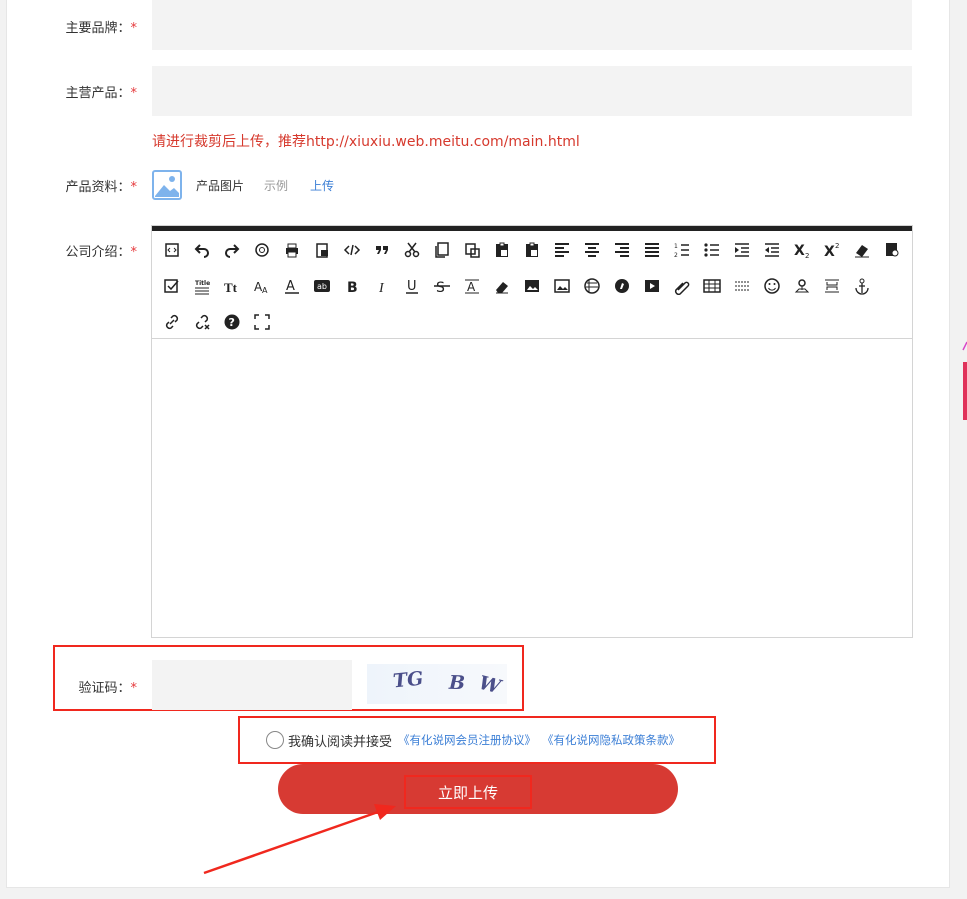 The image size is (967, 899). What do you see at coordinates (101, 93) in the screenshot?
I see `product-label: 主营产品：*` at bounding box center [101, 93].